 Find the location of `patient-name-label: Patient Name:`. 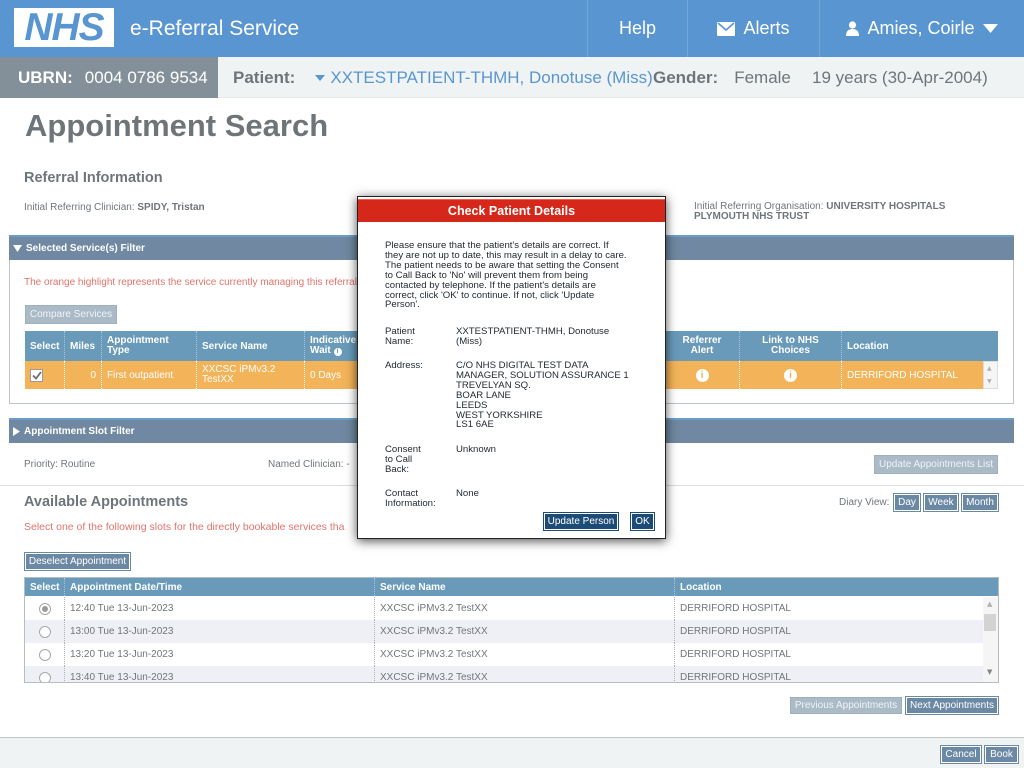

patient-name-label: Patient Name: is located at coordinates (400, 336).